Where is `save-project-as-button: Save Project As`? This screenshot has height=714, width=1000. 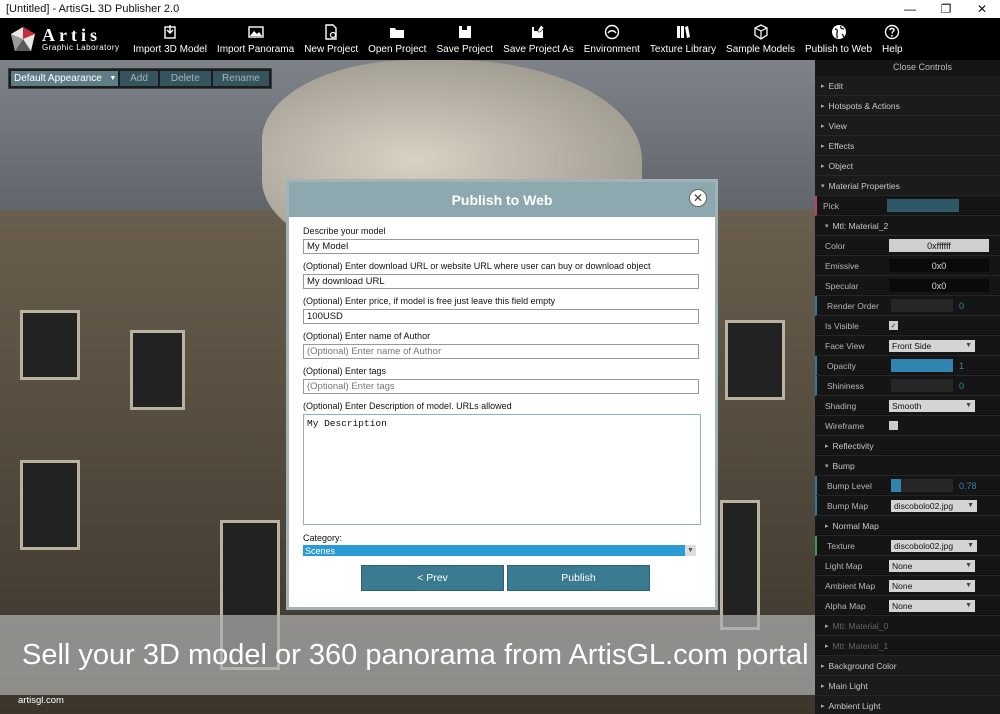
save-project-as-button: Save Project As is located at coordinates (538, 39).